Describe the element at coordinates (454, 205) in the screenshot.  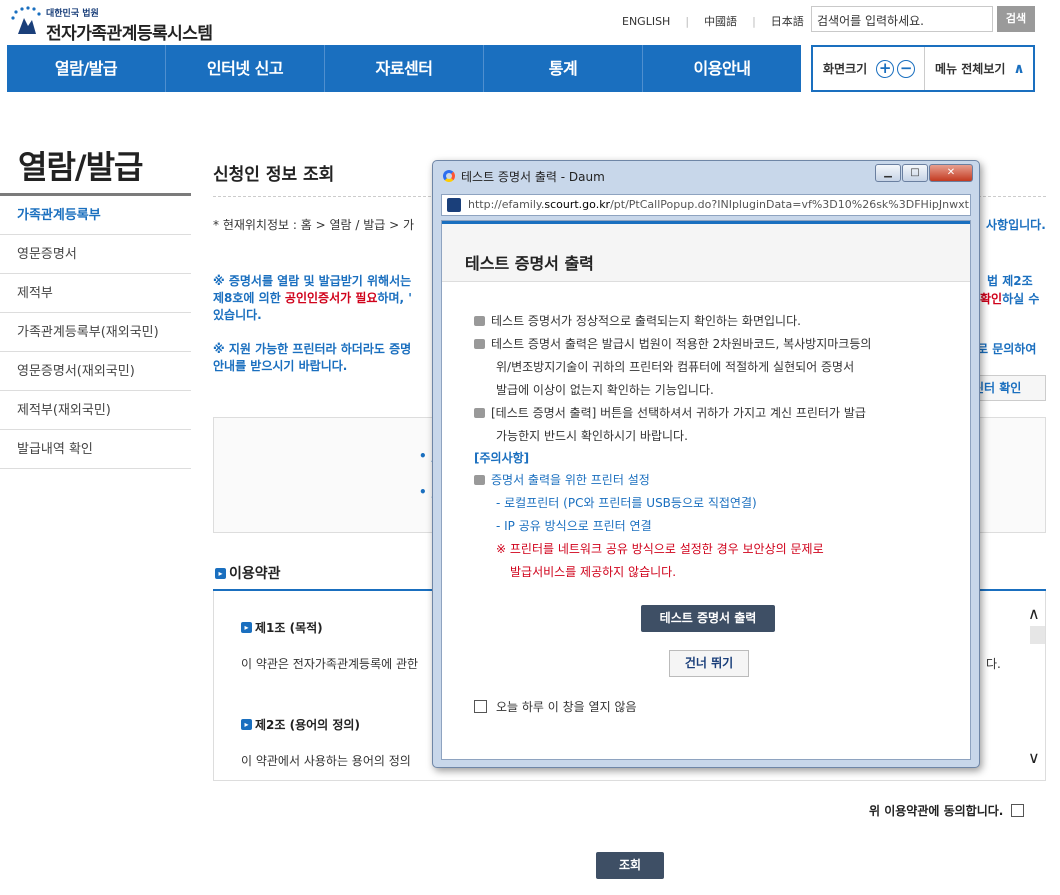
I see `site-favicon-icon` at that location.